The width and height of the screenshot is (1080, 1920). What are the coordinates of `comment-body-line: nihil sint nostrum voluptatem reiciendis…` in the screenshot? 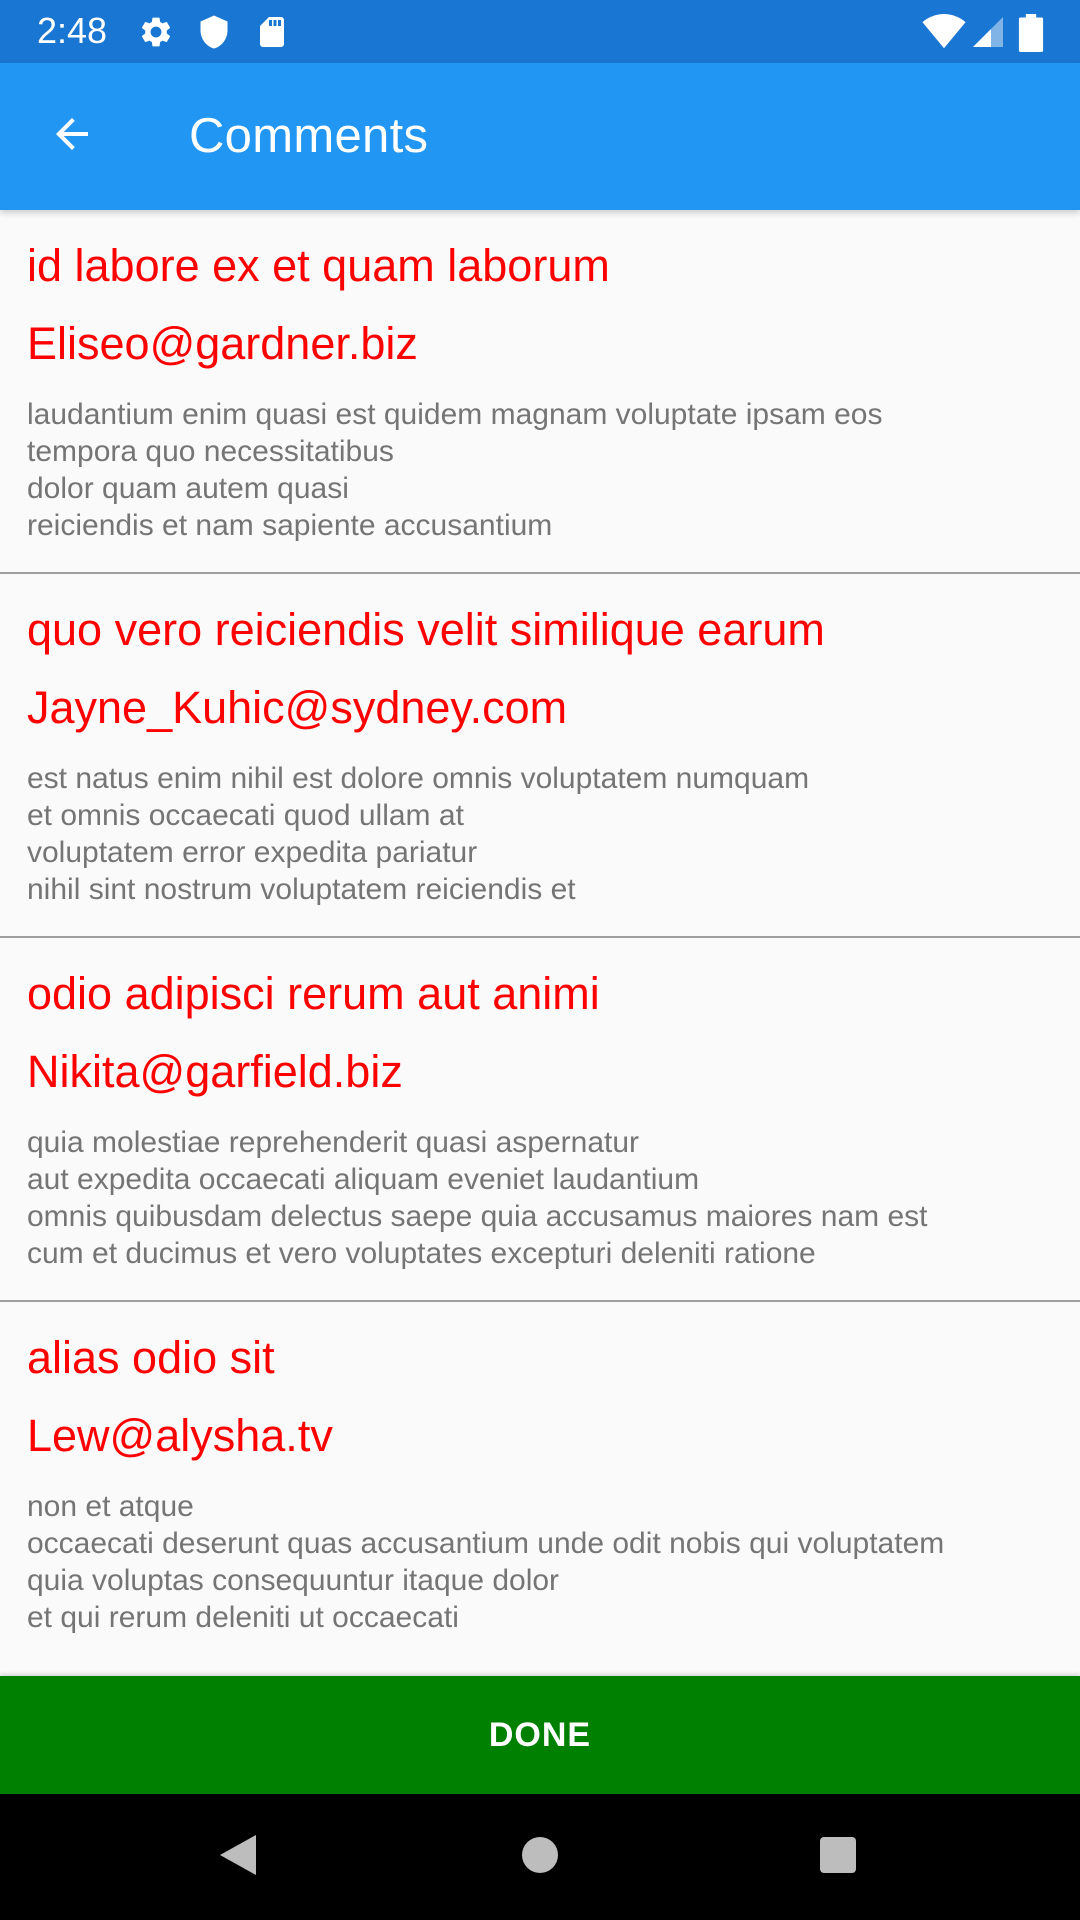 It's located at (301, 889).